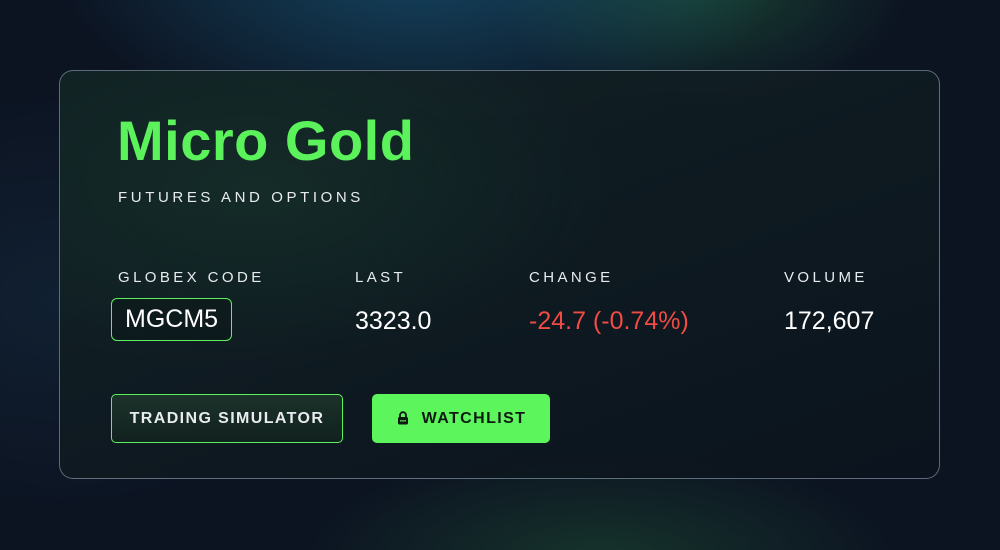  I want to click on watchlist-button: WATCHLIST, so click(461, 418).